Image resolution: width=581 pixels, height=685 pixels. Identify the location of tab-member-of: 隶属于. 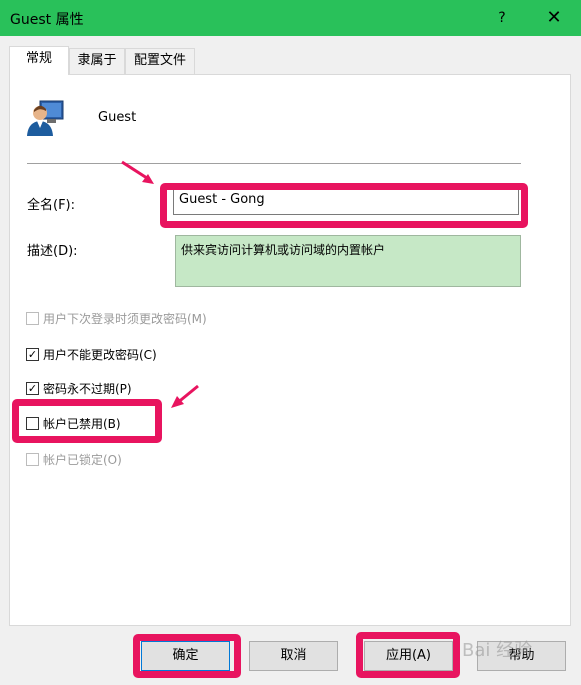
(97, 61).